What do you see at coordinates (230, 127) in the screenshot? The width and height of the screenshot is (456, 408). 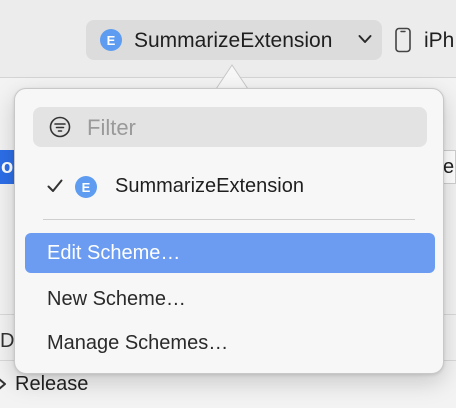 I see `filter-field: Filter` at bounding box center [230, 127].